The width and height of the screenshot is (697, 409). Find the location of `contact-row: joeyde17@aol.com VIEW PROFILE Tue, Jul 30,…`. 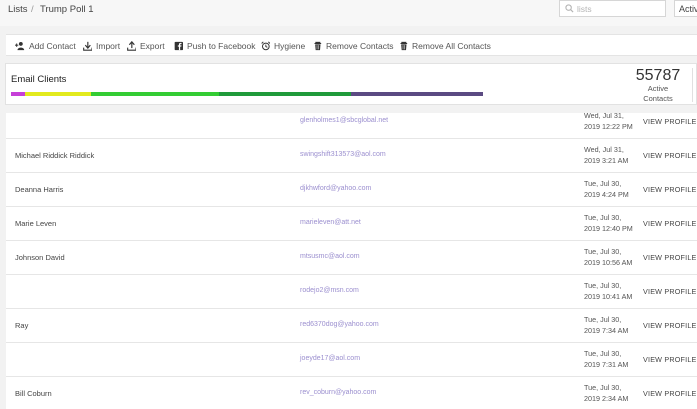

contact-row: joeyde17@aol.com VIEW PROFILE Tue, Jul 30,… is located at coordinates (351, 359).